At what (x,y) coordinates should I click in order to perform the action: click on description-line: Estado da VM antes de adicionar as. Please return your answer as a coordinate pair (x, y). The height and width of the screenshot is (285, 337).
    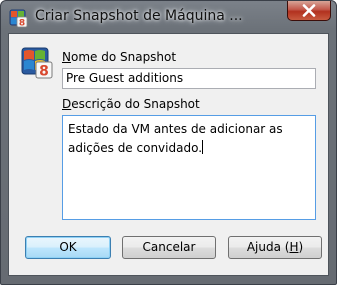
    Looking at the image, I should click on (175, 129).